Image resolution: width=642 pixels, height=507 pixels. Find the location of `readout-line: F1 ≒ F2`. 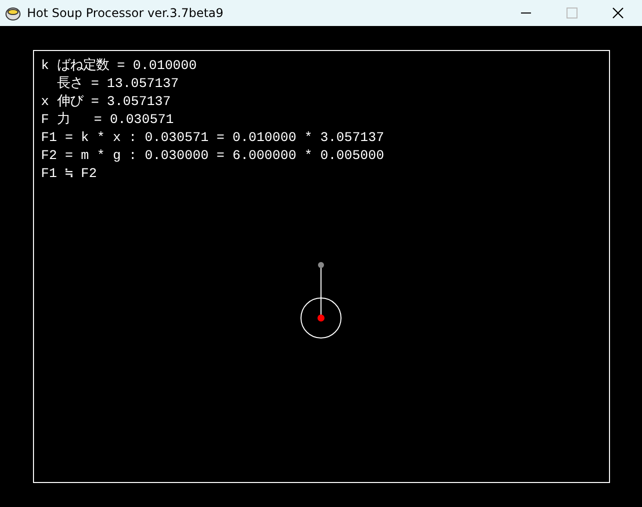

readout-line: F1 ≒ F2 is located at coordinates (69, 174).